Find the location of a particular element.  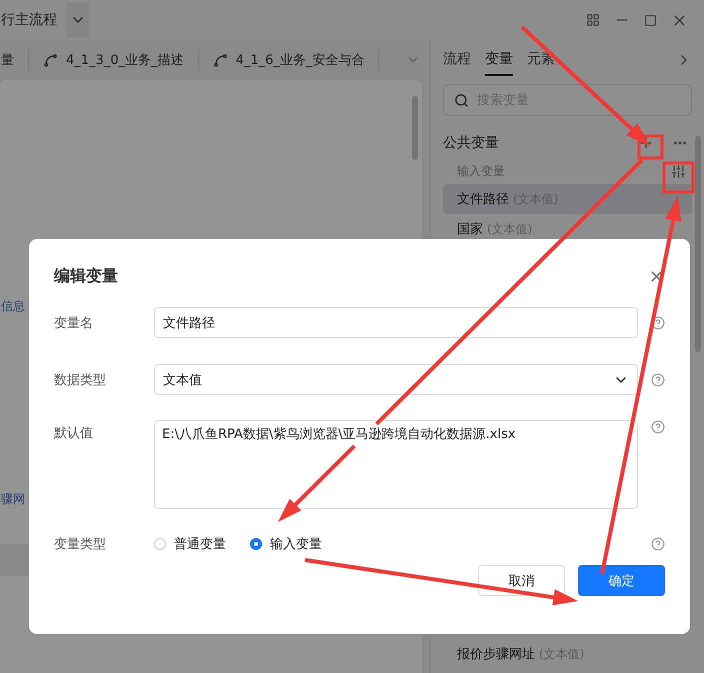

confirm-button: 确定 is located at coordinates (621, 580).